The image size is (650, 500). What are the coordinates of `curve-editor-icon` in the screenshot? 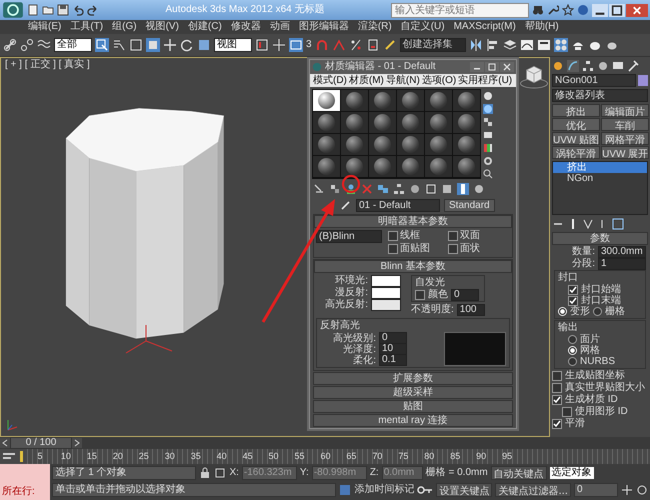 It's located at (527, 45).